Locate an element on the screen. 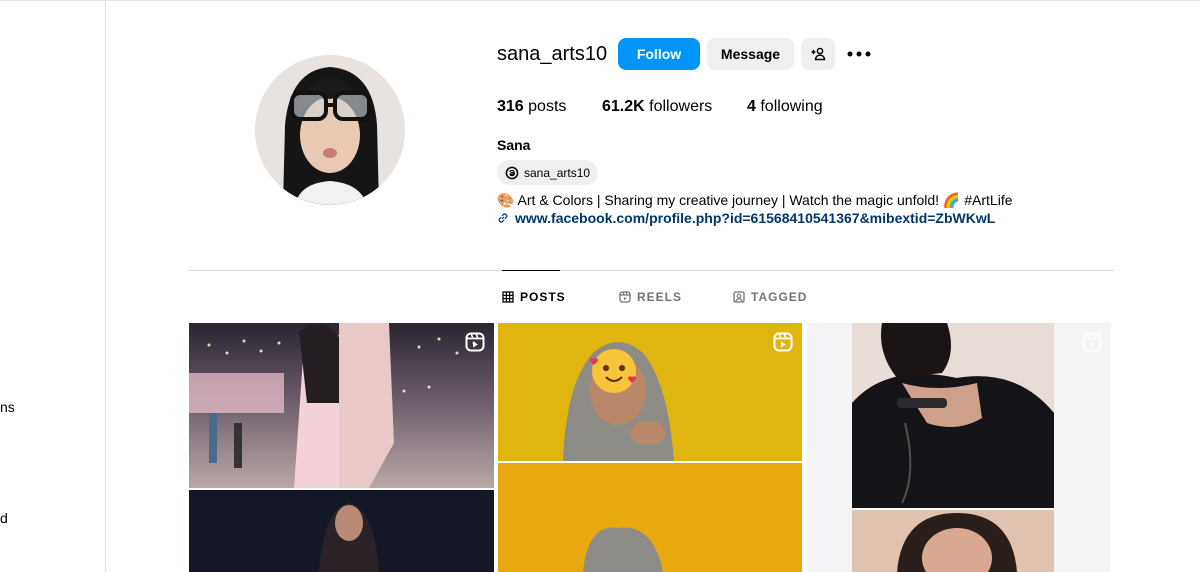 This screenshot has width=1200, height=572. profile-avatar is located at coordinates (330, 130).